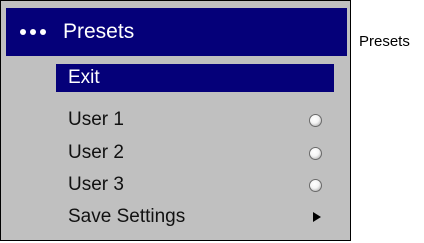 This screenshot has height=243, width=424. What do you see at coordinates (317, 217) in the screenshot?
I see `submenu-arrow-icon` at bounding box center [317, 217].